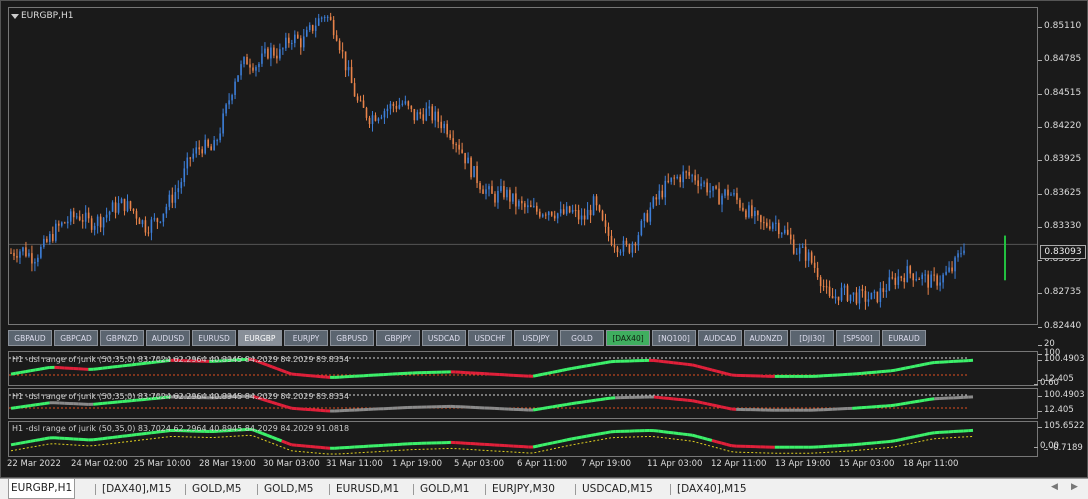  Describe the element at coordinates (1062, 93) in the screenshot. I see `price-tick: 0.84515` at that location.